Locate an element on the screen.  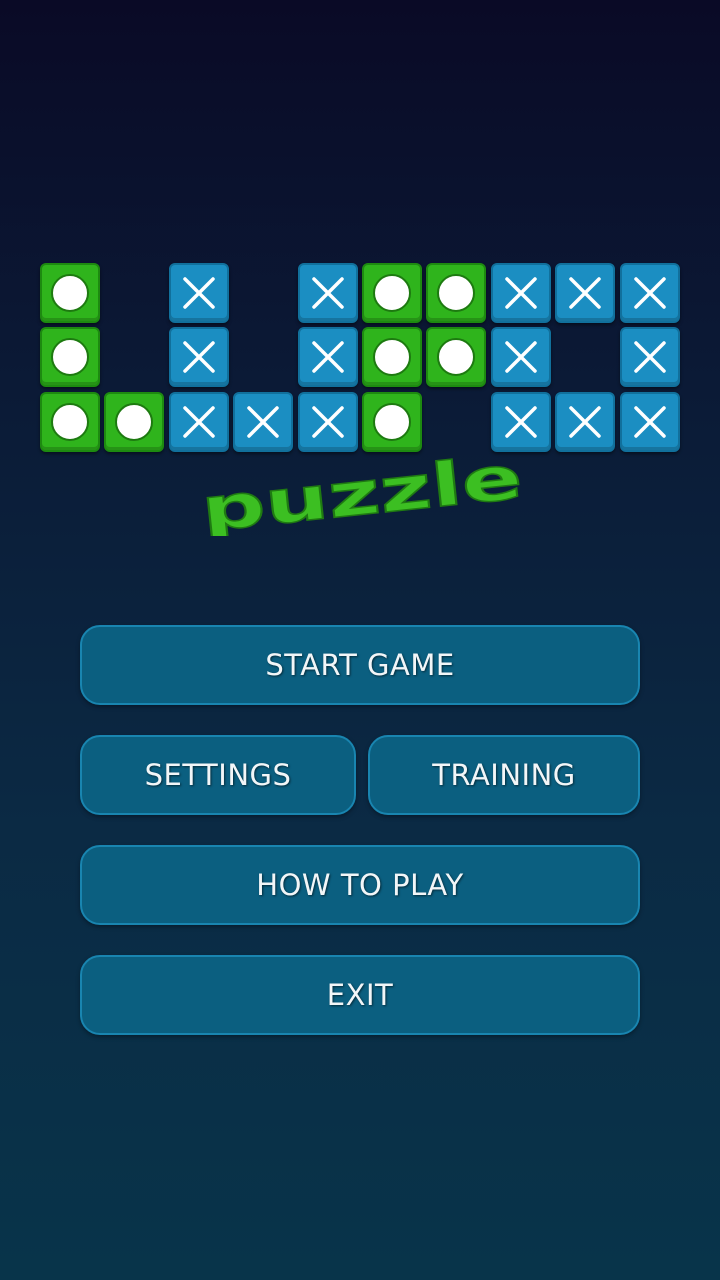
logo-subtitle-text: puzzle is located at coordinates (362, 491).